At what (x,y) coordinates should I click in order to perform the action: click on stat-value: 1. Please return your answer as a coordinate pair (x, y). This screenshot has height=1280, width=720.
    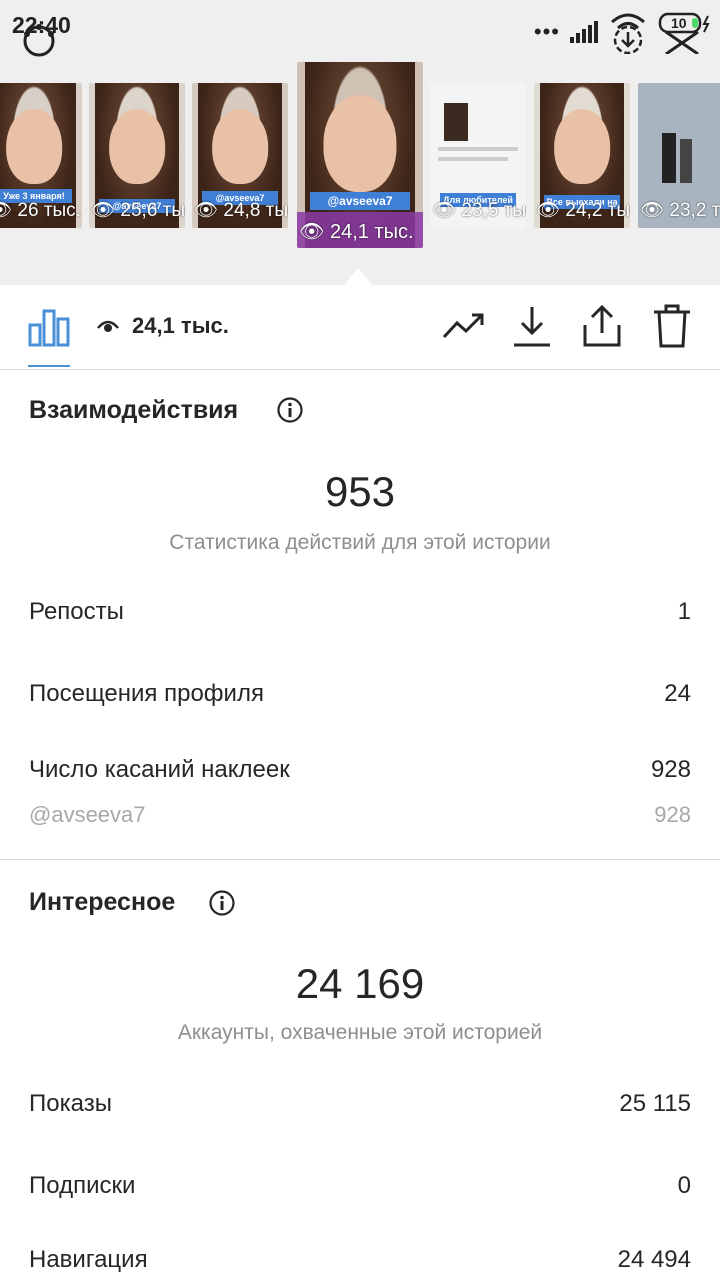
    Looking at the image, I should click on (684, 611).